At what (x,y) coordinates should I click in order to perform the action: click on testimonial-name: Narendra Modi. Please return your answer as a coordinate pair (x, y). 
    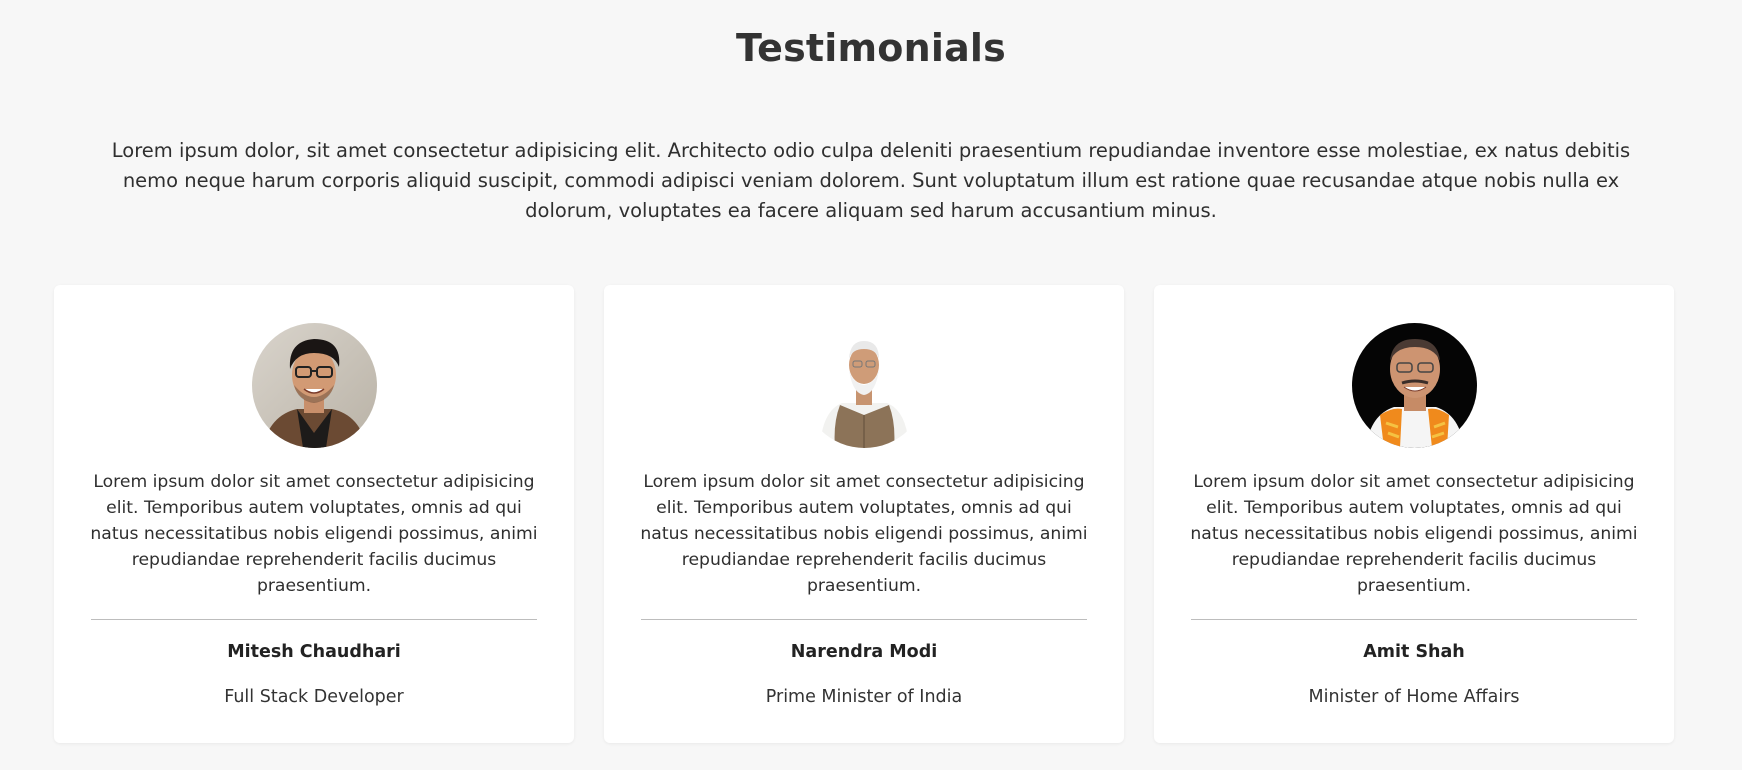
    Looking at the image, I should click on (864, 652).